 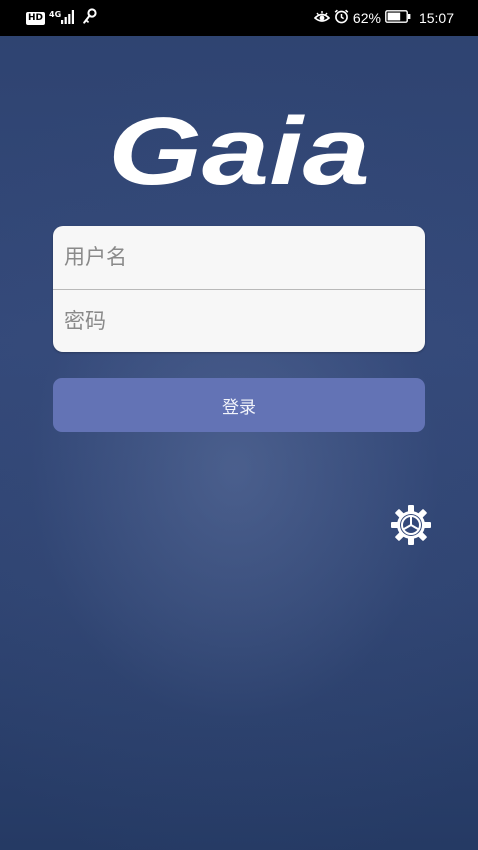 I want to click on logo-text: Gaia, so click(x=239, y=145).